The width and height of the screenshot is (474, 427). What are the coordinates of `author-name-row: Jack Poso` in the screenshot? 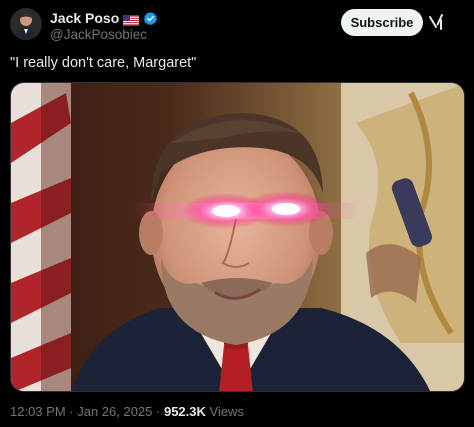 It's located at (104, 18).